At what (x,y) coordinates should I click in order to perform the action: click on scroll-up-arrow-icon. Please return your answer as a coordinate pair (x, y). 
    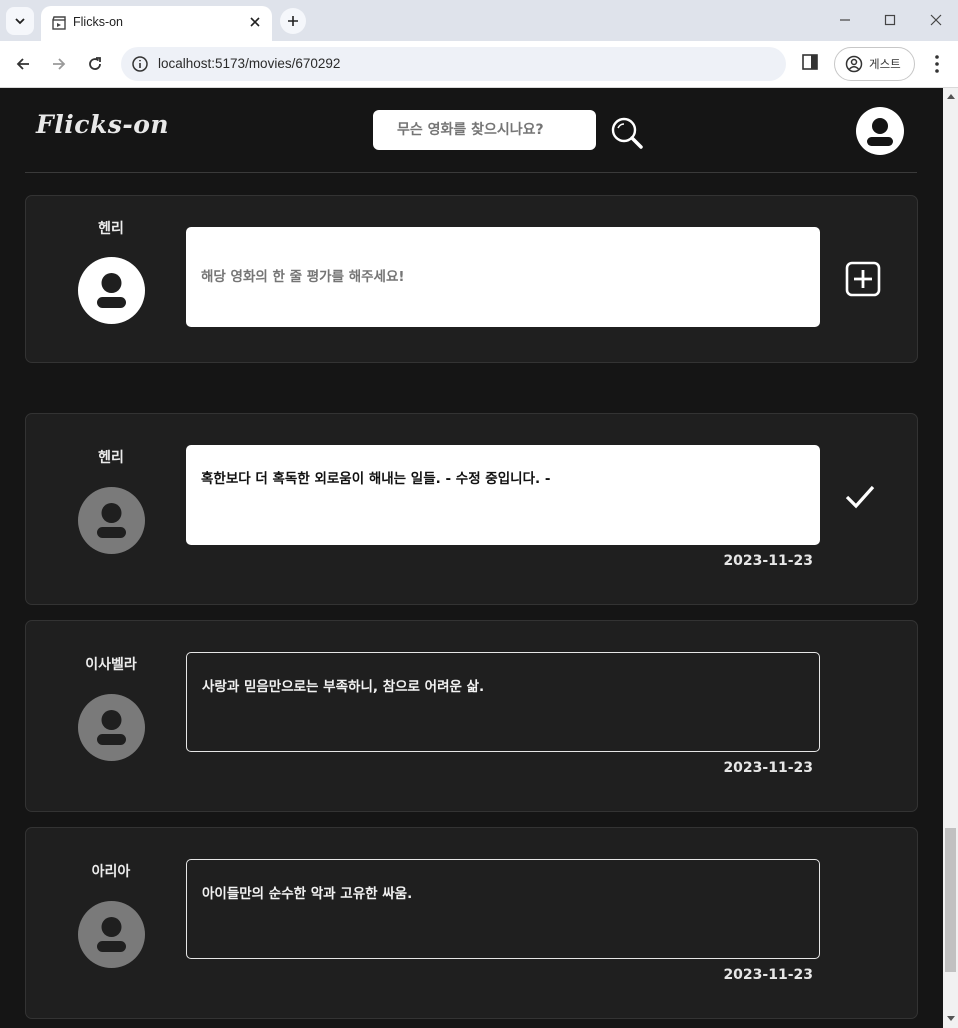
    Looking at the image, I should click on (951, 96).